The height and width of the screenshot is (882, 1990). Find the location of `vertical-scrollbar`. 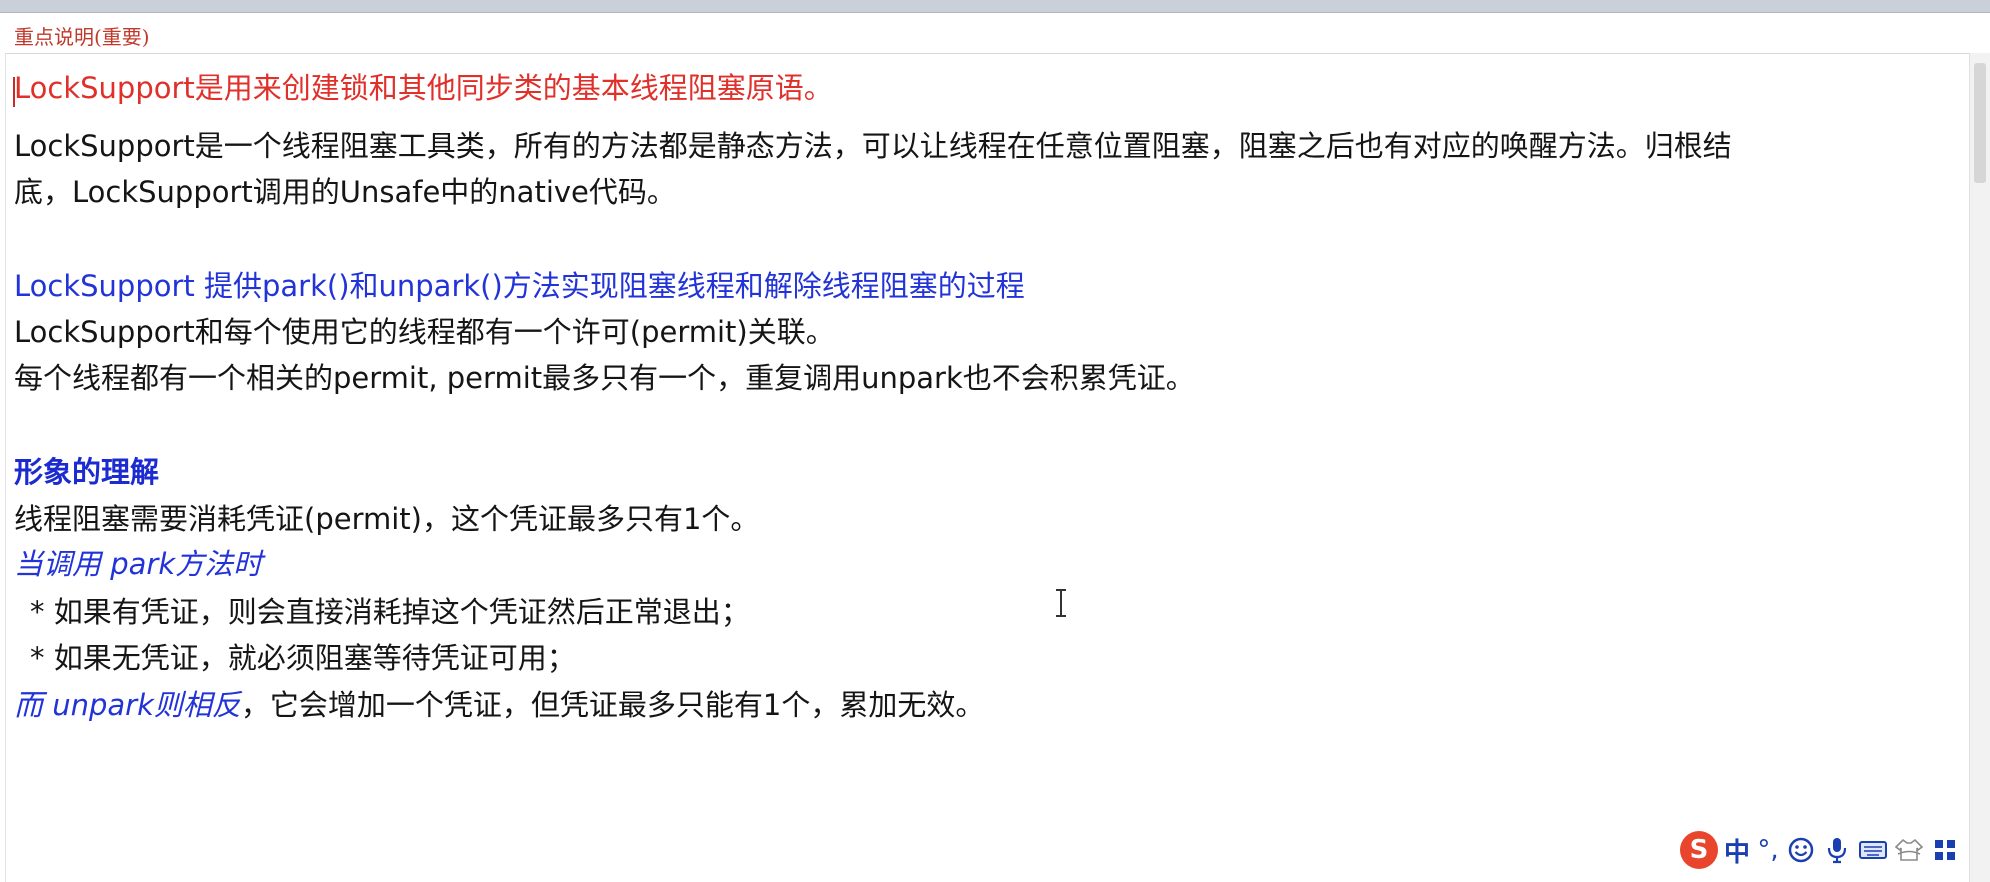

vertical-scrollbar is located at coordinates (1979, 467).